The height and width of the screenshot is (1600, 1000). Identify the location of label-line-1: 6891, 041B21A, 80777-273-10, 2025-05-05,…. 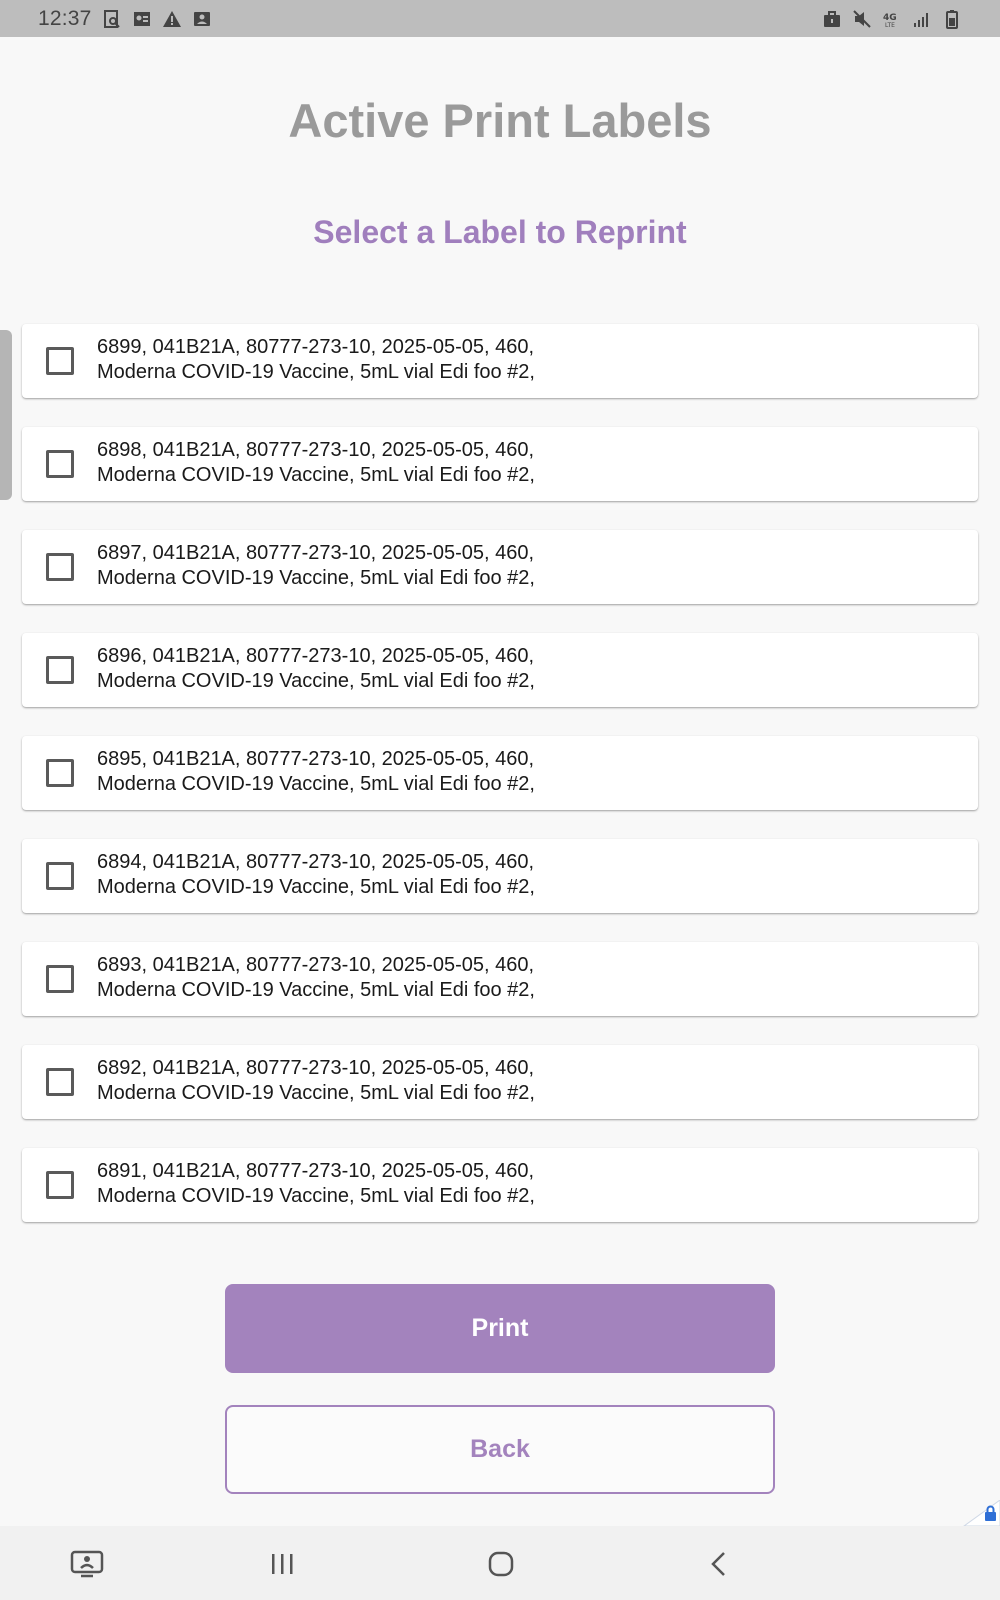
(316, 1171).